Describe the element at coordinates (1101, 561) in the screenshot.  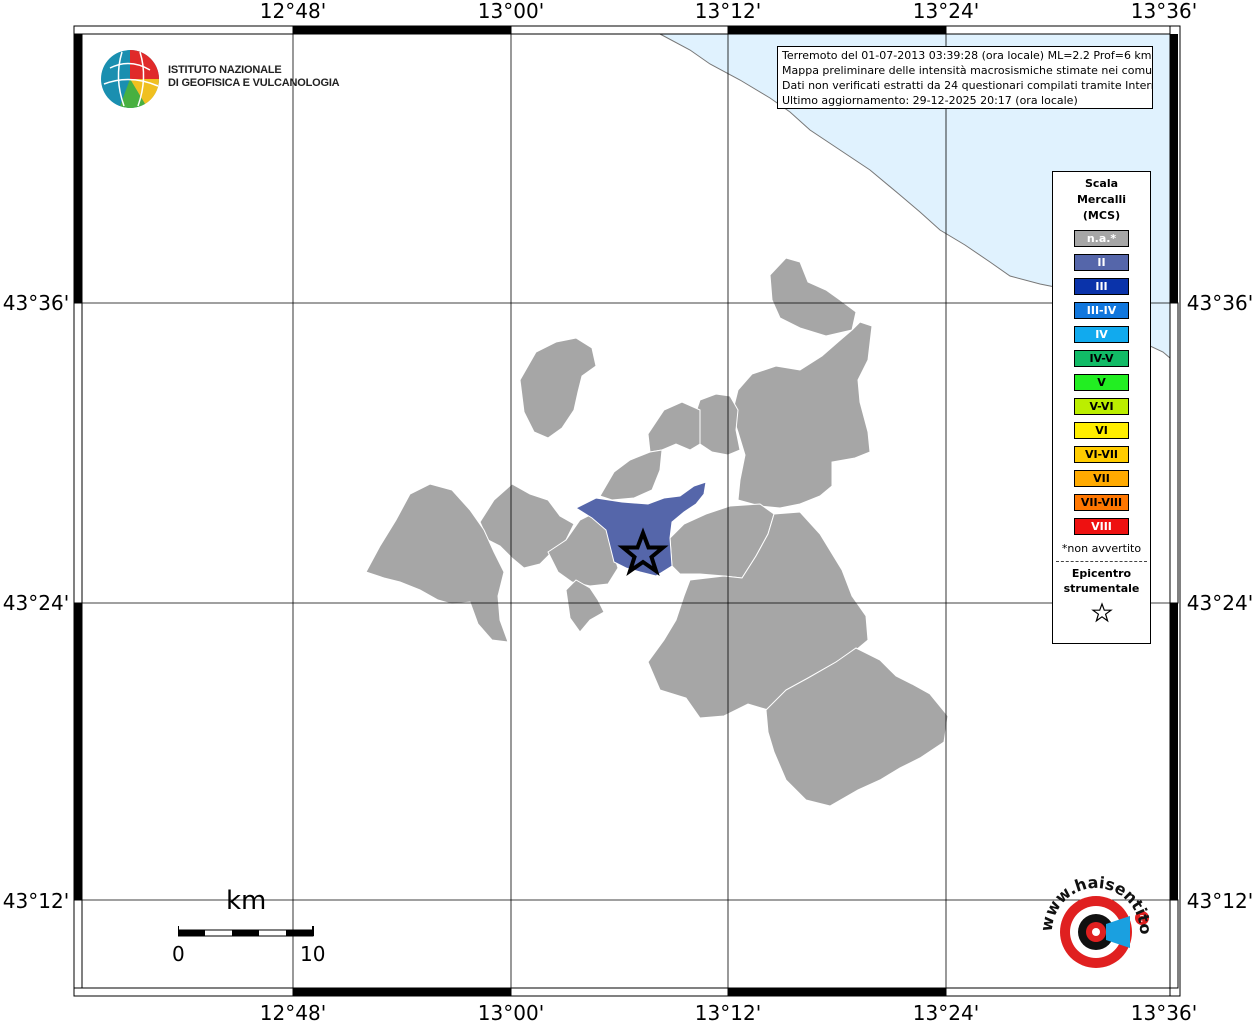
I see `legend-separator` at that location.